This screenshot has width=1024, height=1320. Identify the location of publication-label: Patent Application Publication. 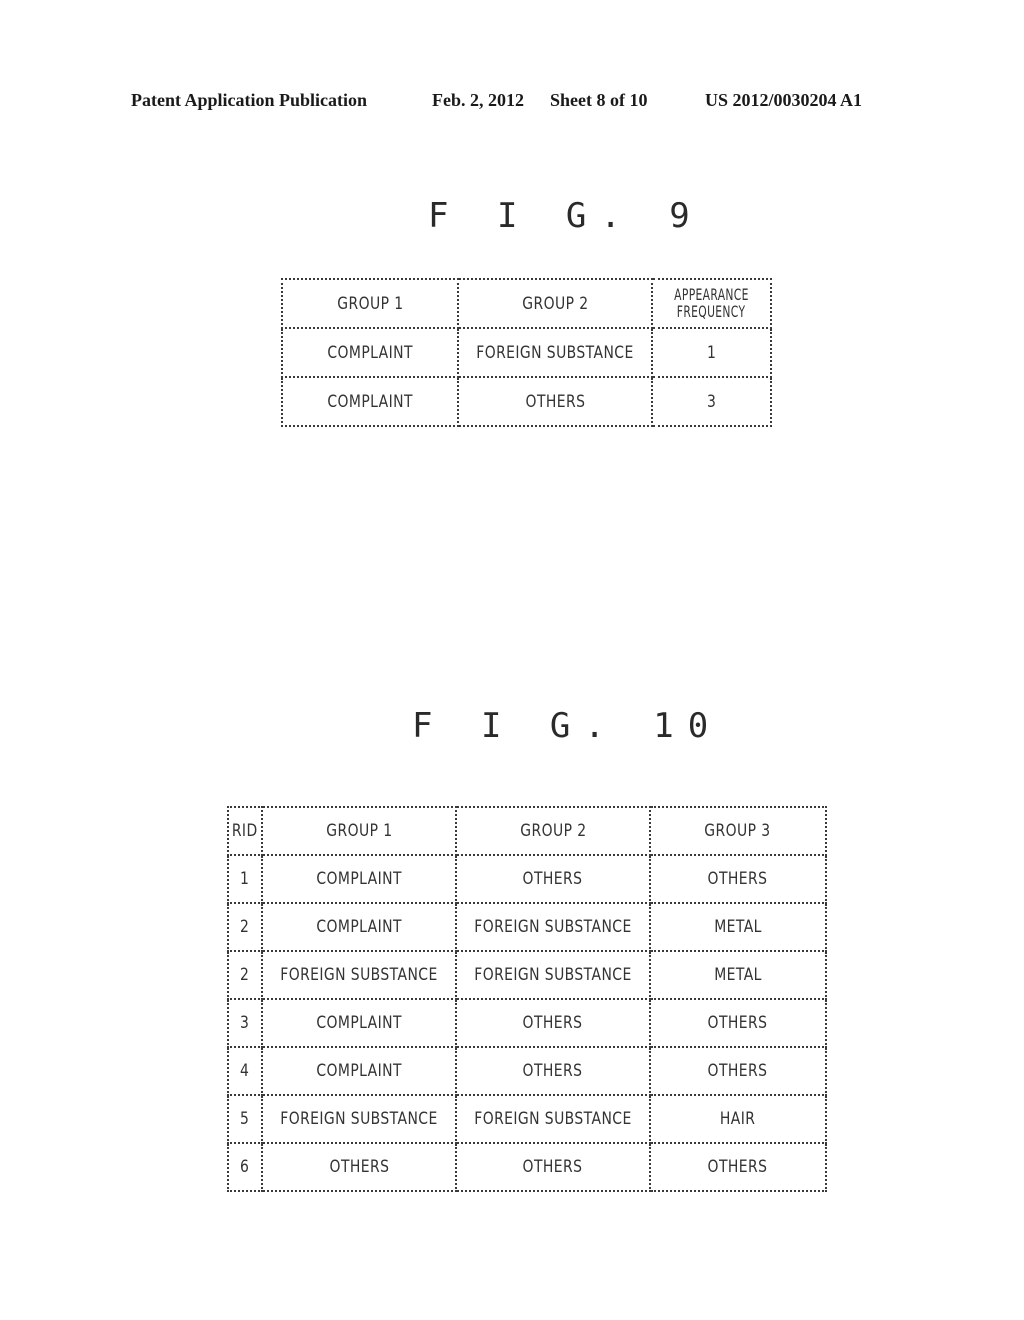
(249, 100).